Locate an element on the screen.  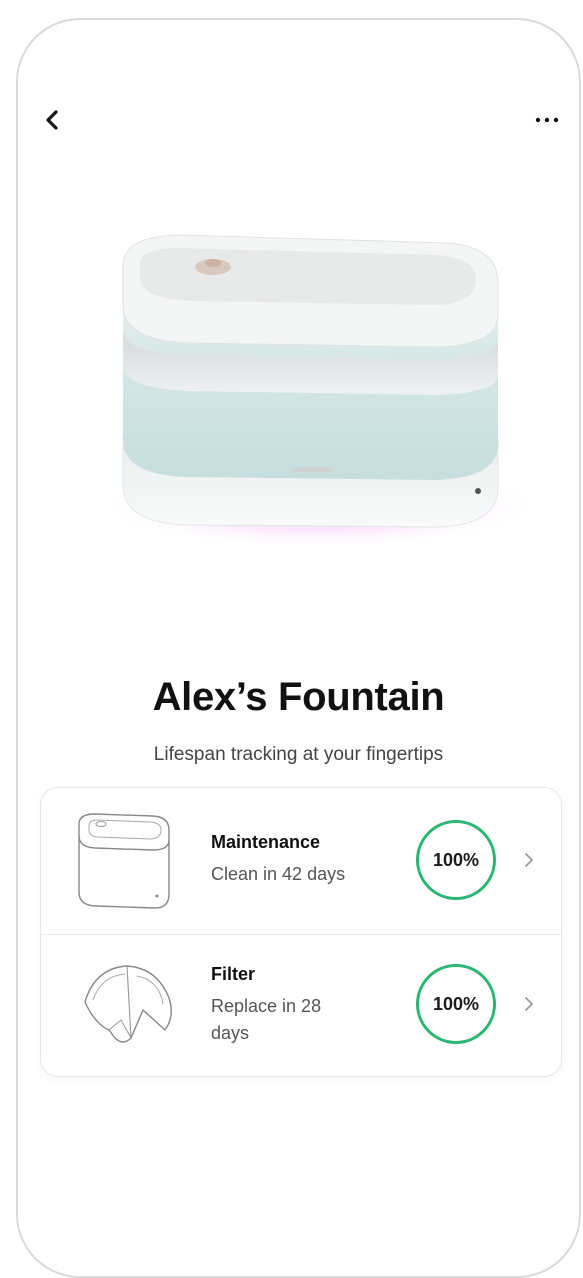
filter-row: Filter Replace in 28 days 100% is located at coordinates (301, 1005).